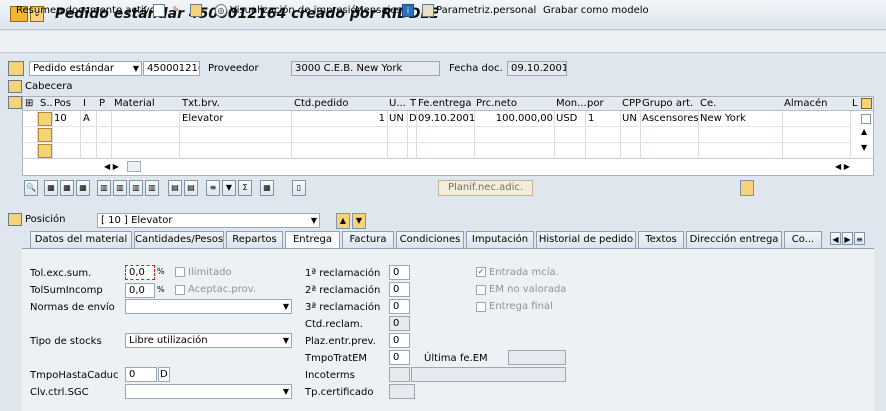  What do you see at coordinates (81, 239) in the screenshot?
I see `tab-datos-material: Datos del material` at bounding box center [81, 239].